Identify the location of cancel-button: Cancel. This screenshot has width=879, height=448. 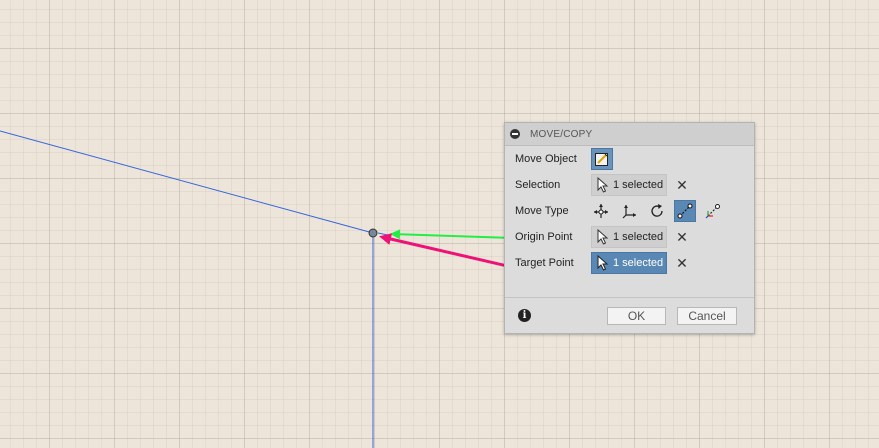
(707, 316).